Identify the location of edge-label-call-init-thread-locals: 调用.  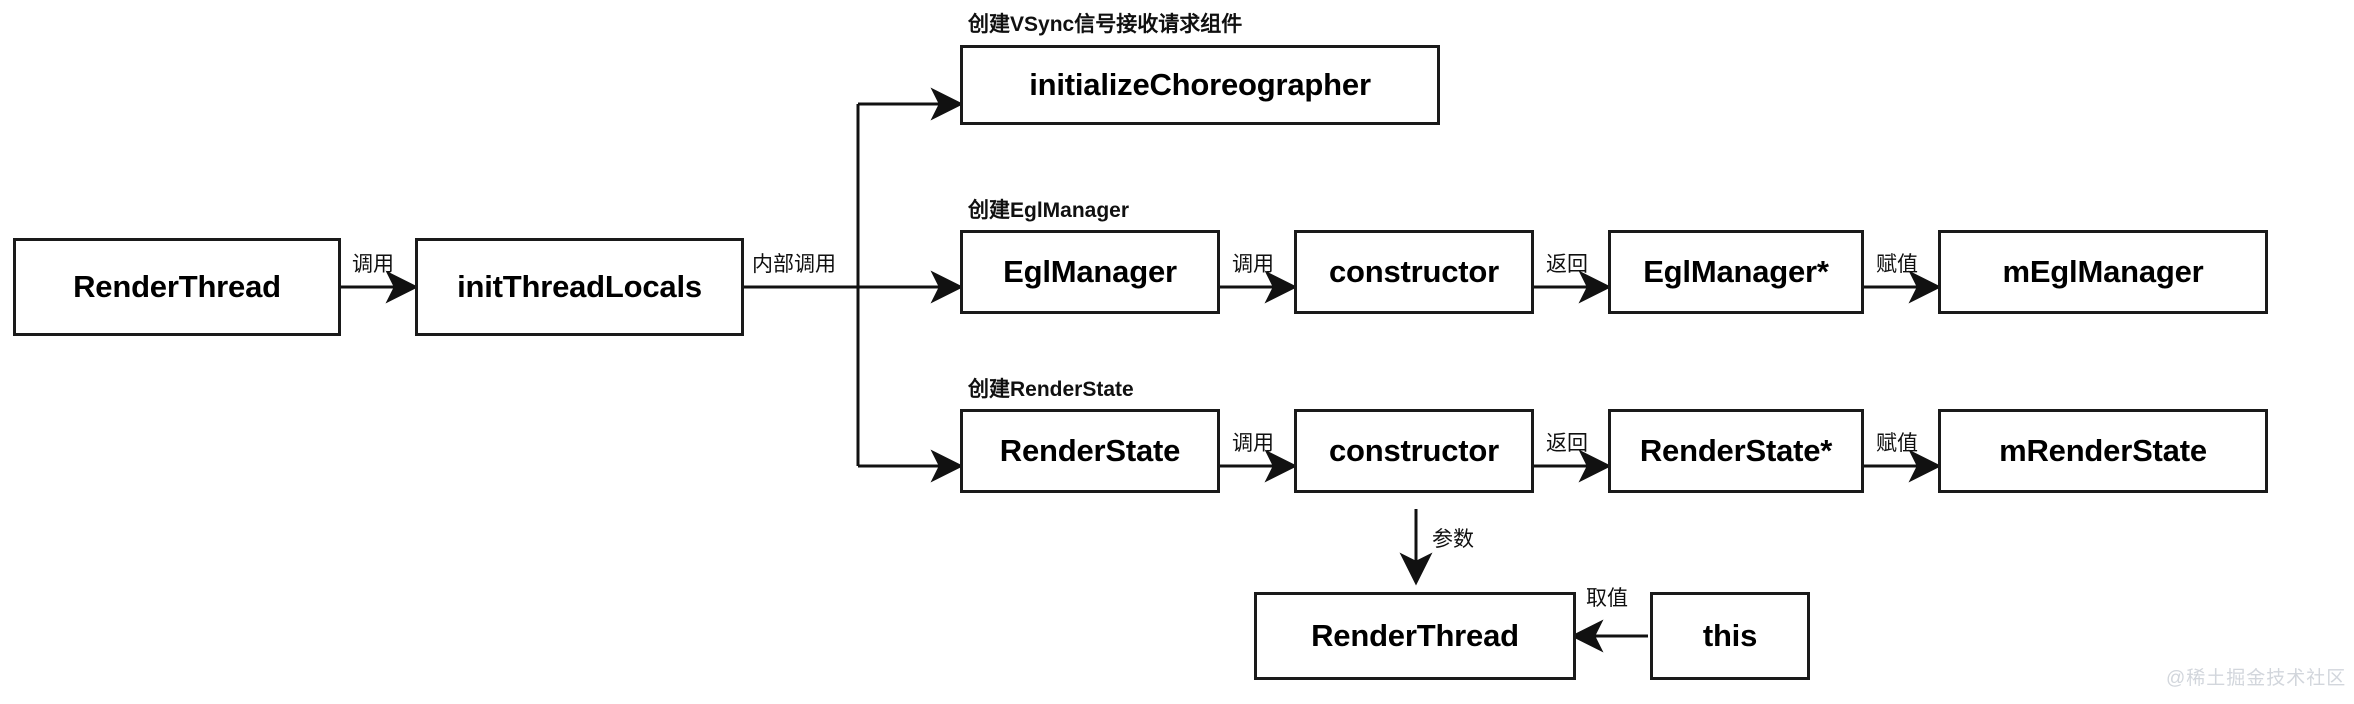
(373, 264).